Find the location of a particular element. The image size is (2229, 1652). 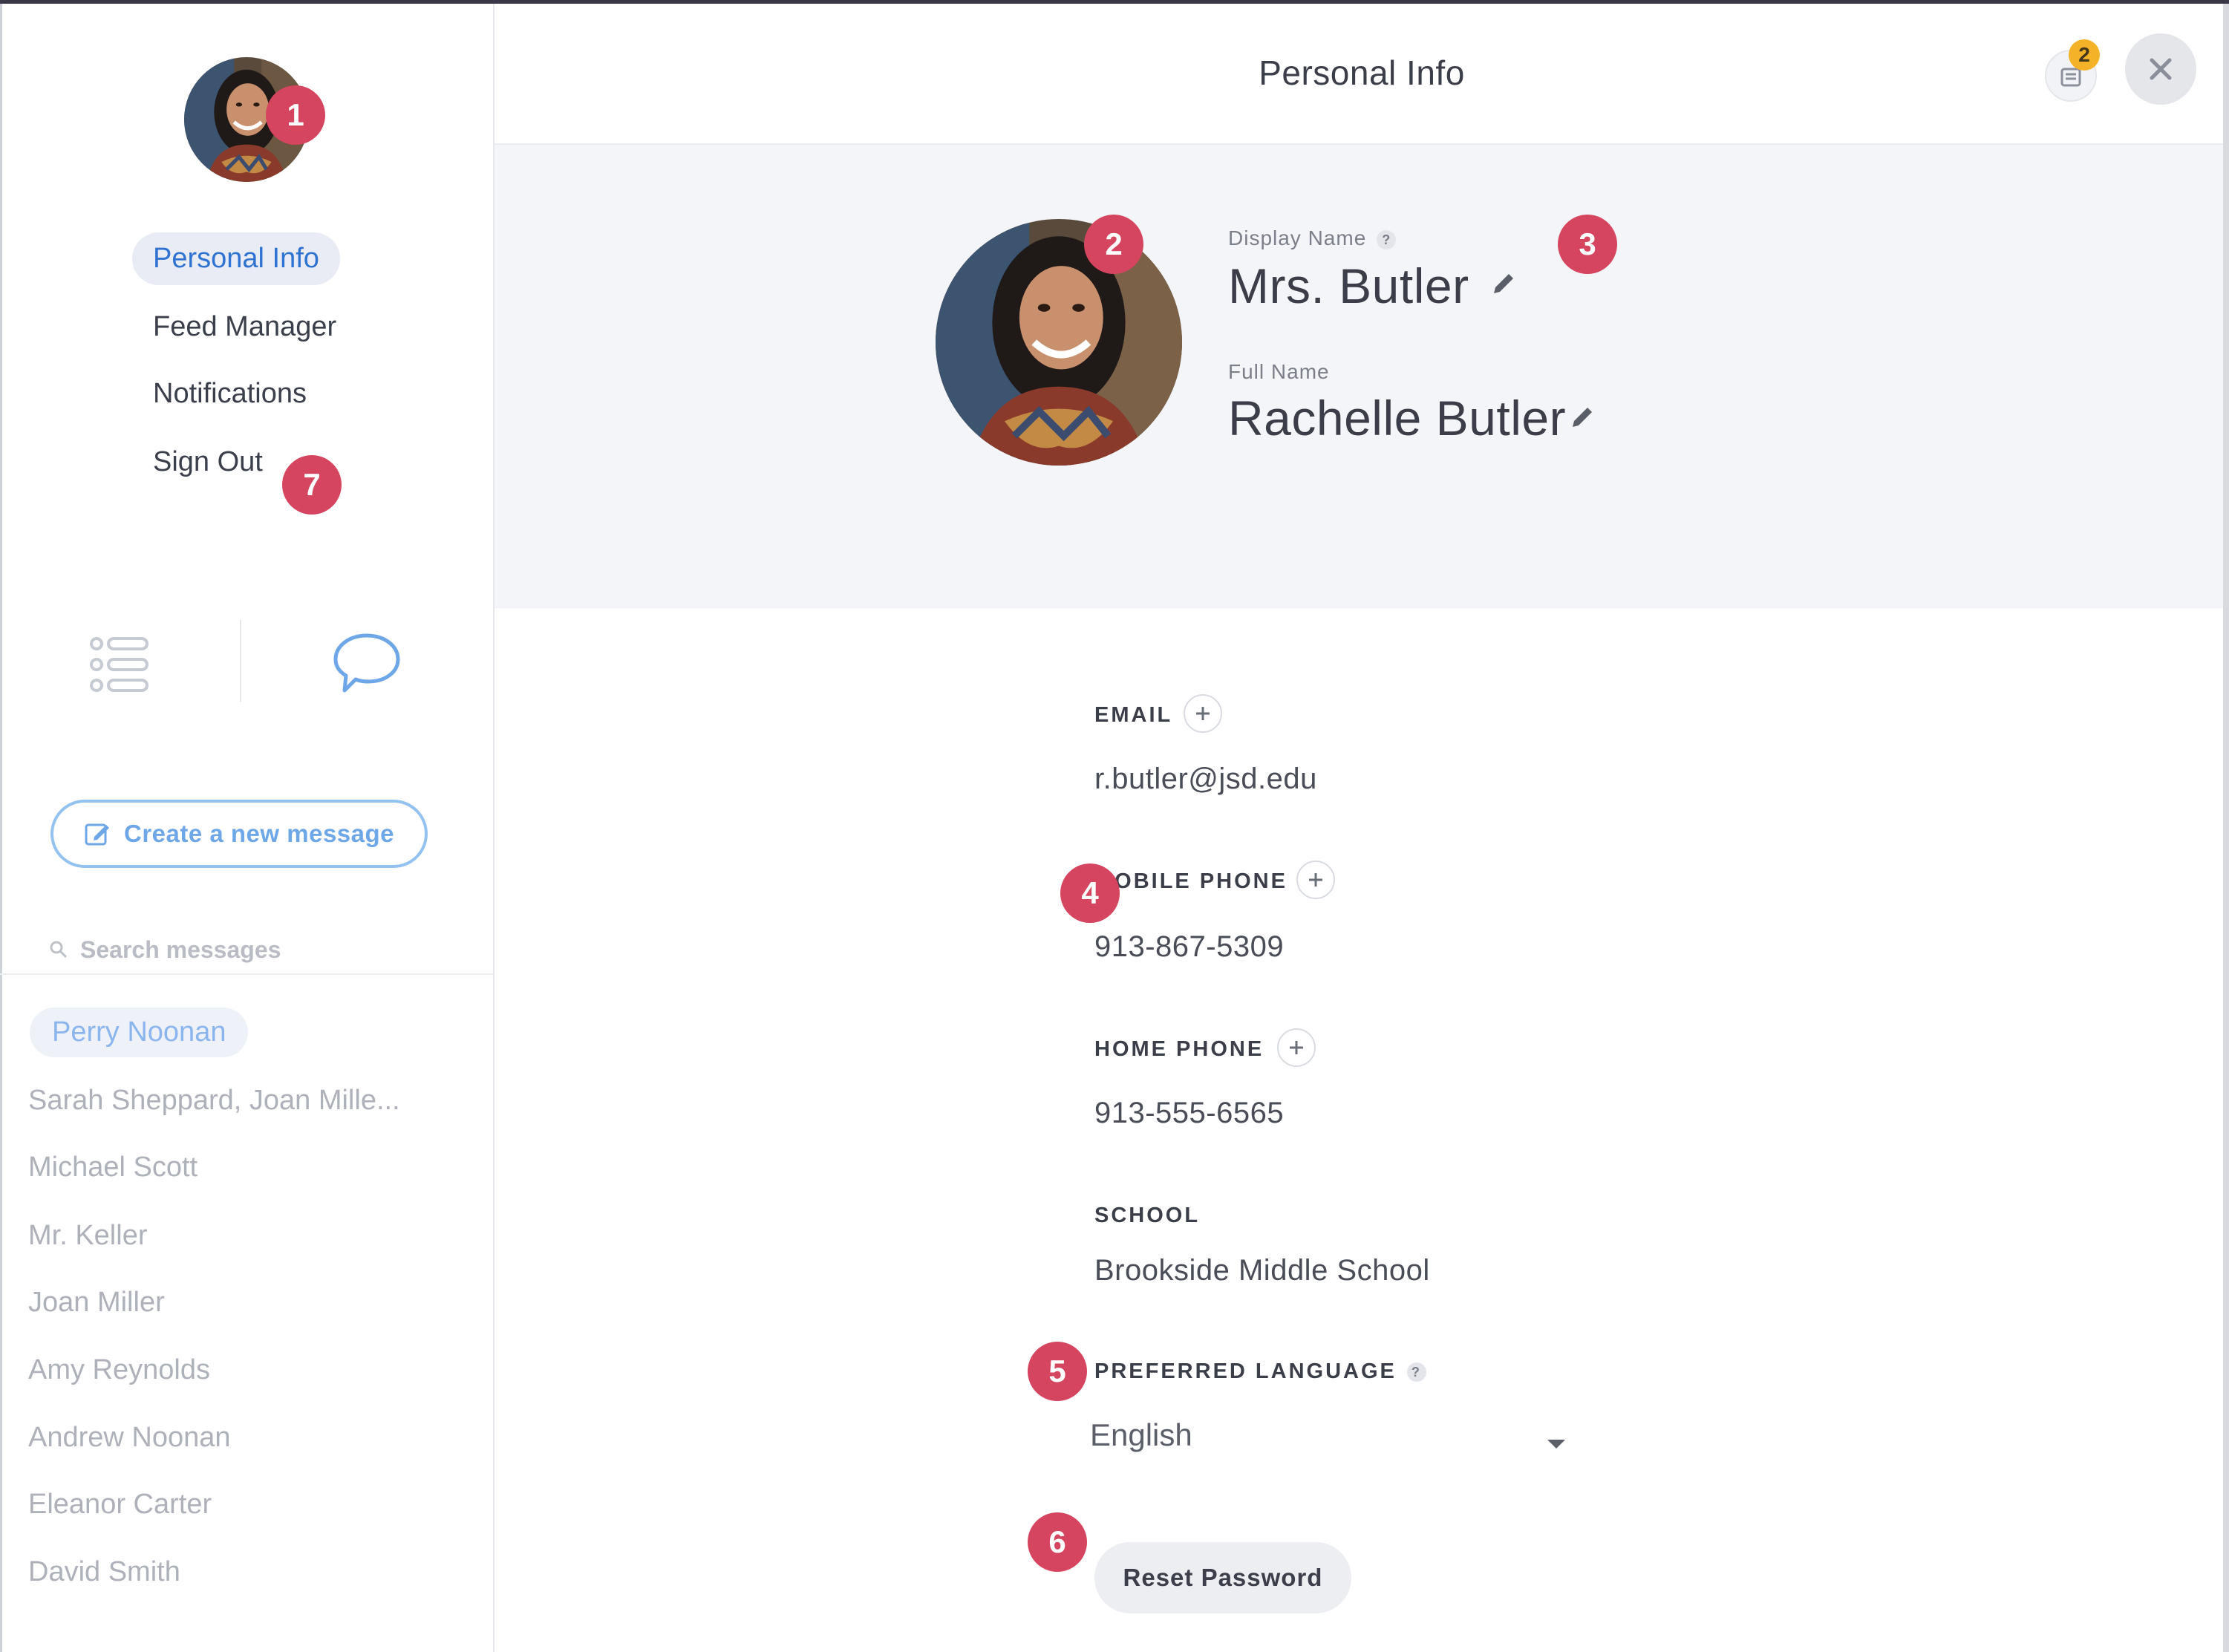

full-name-value: Rachelle Butler is located at coordinates (1397, 418).